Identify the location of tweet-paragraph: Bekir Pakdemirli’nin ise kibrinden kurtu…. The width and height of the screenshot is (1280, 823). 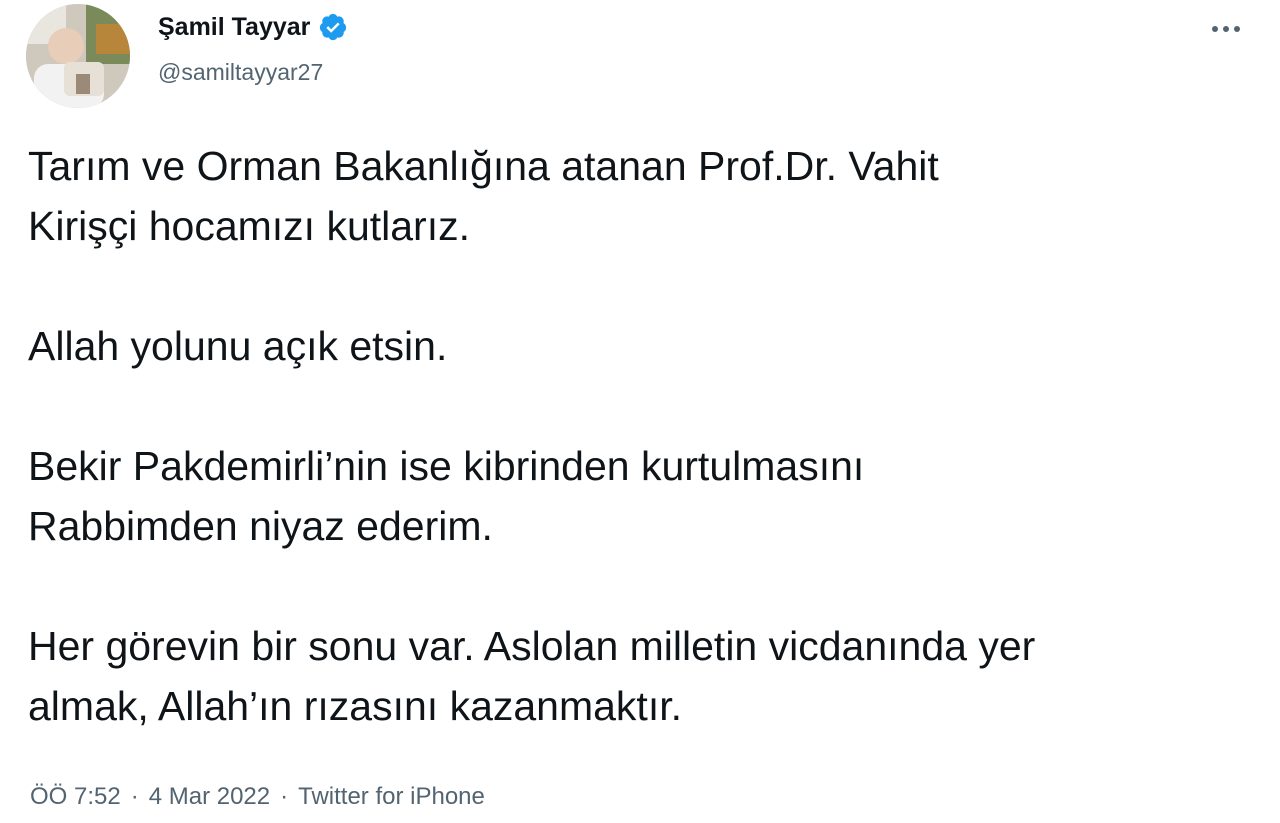
(648, 496).